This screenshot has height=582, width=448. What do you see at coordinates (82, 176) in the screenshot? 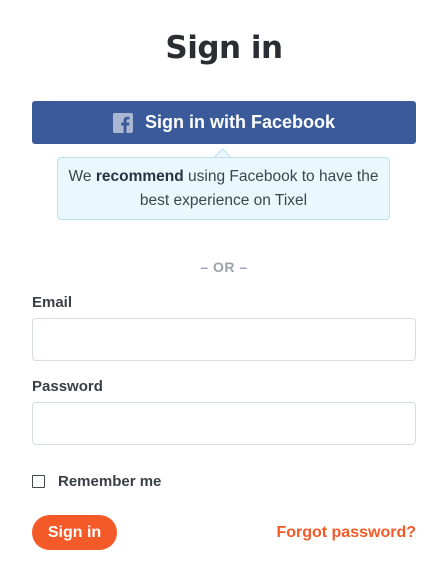
I see `tooltip-text-prefix: We` at bounding box center [82, 176].